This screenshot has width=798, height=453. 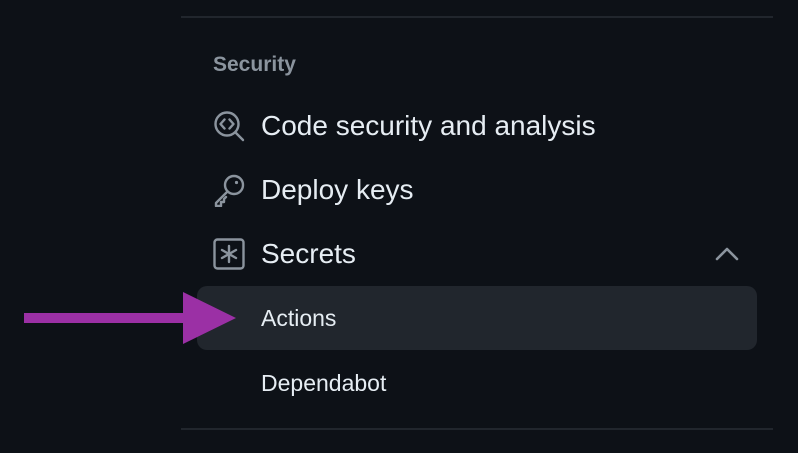 What do you see at coordinates (428, 125) in the screenshot?
I see `sidebar-item-label: Code security and analysis` at bounding box center [428, 125].